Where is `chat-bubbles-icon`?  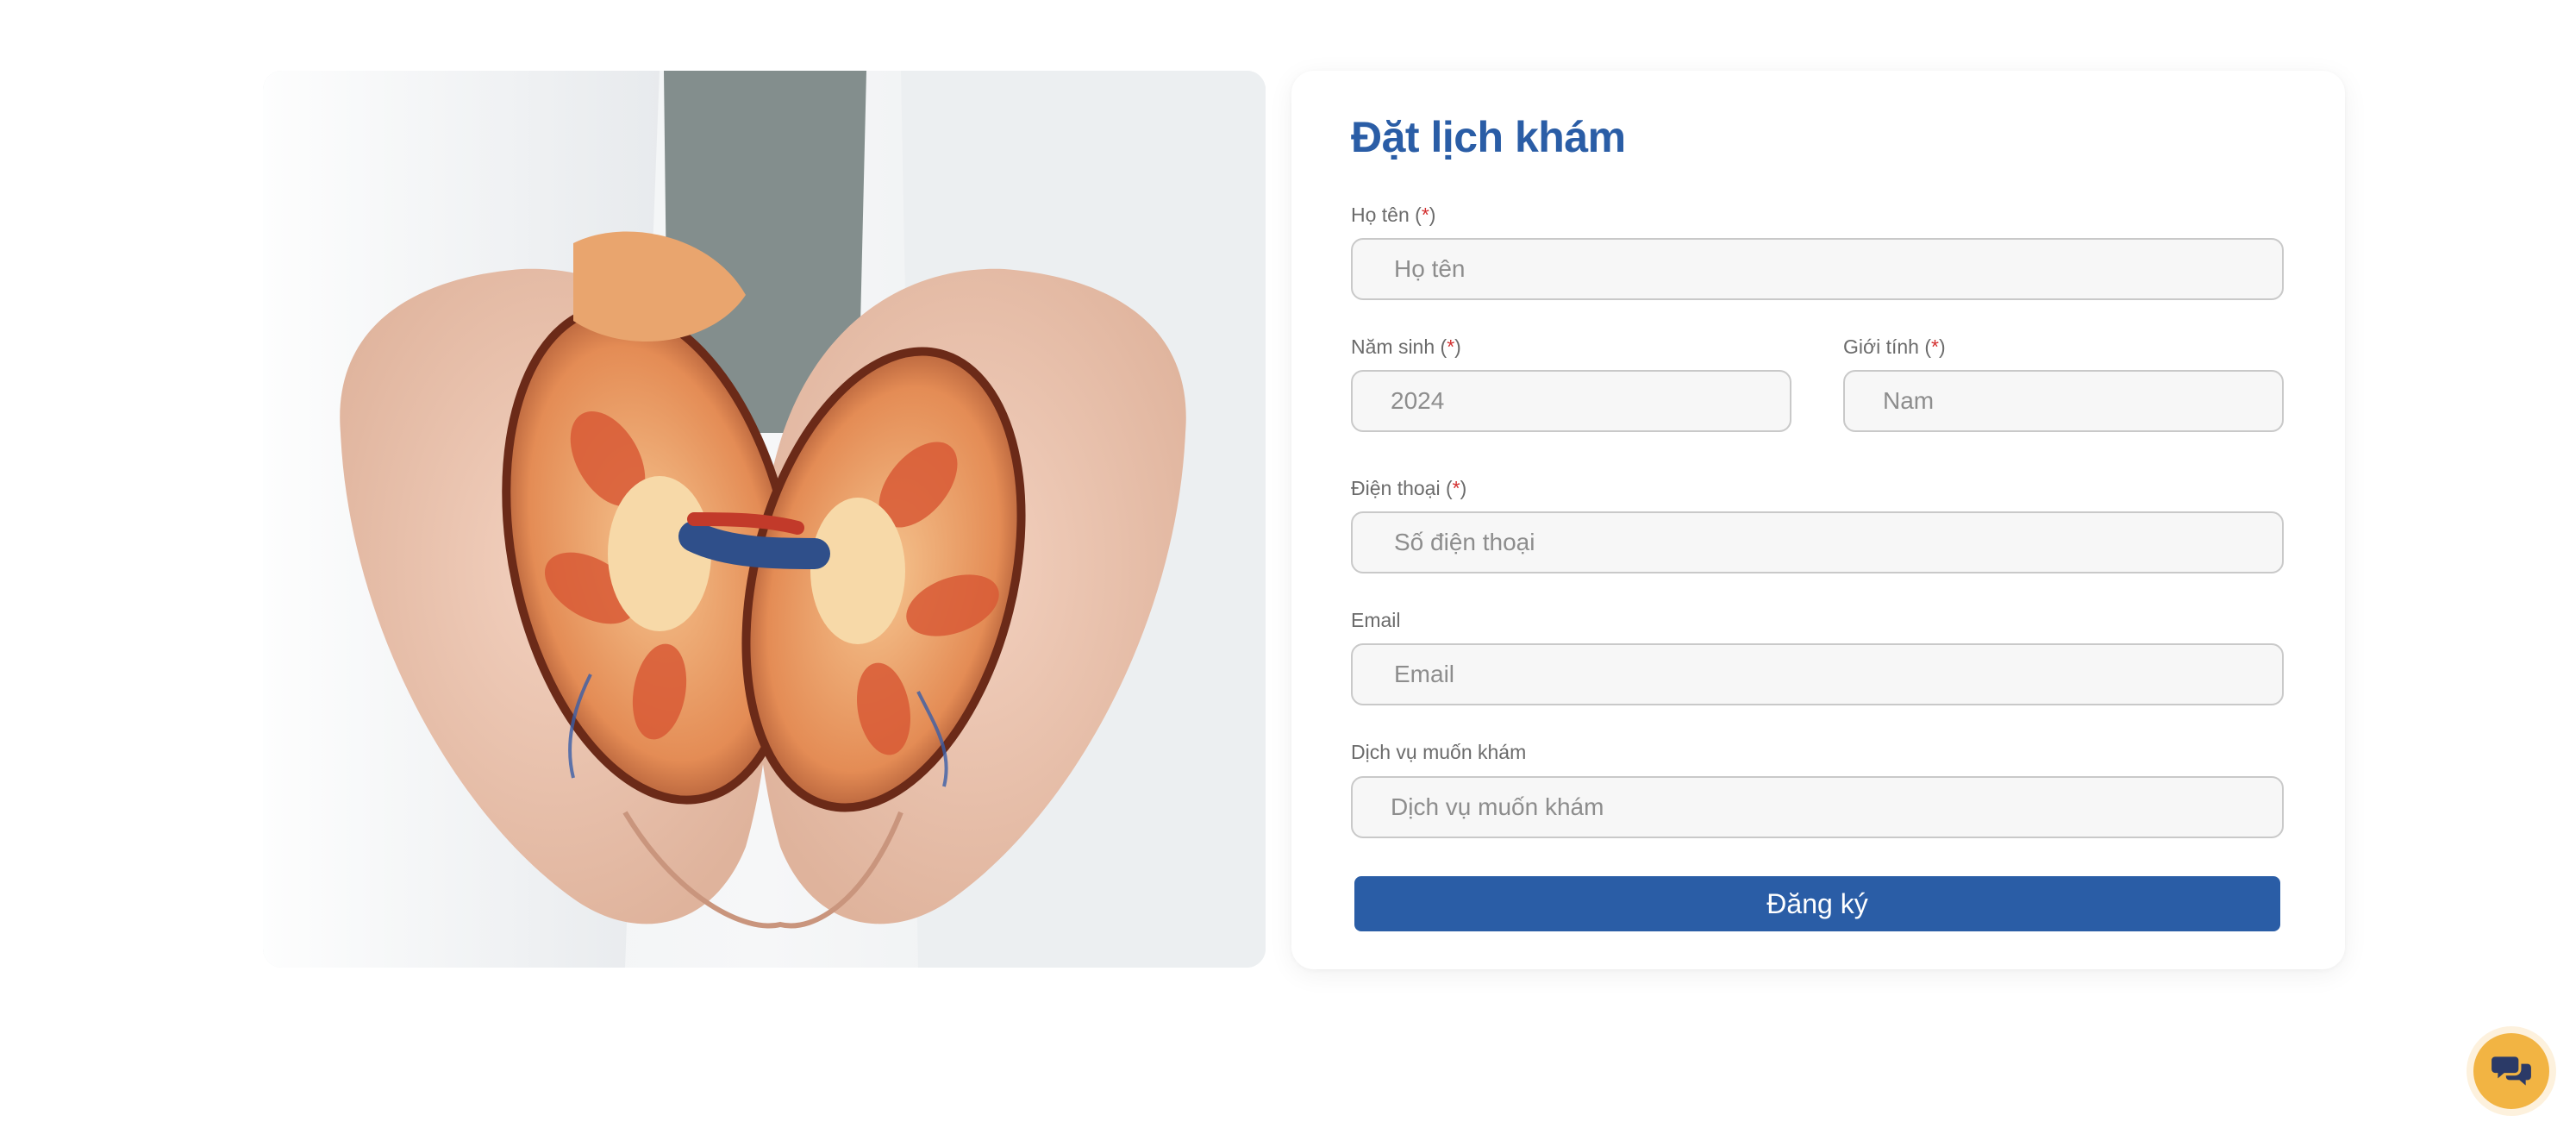
chat-bubbles-icon is located at coordinates (2511, 1071).